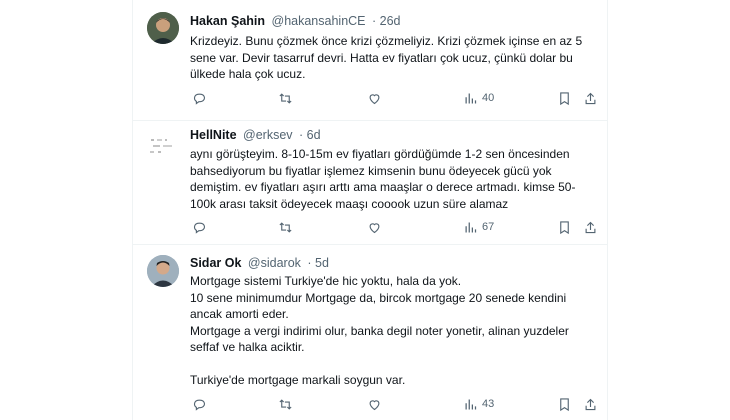 The height and width of the screenshot is (420, 730). I want to click on views-button: 43, so click(478, 404).